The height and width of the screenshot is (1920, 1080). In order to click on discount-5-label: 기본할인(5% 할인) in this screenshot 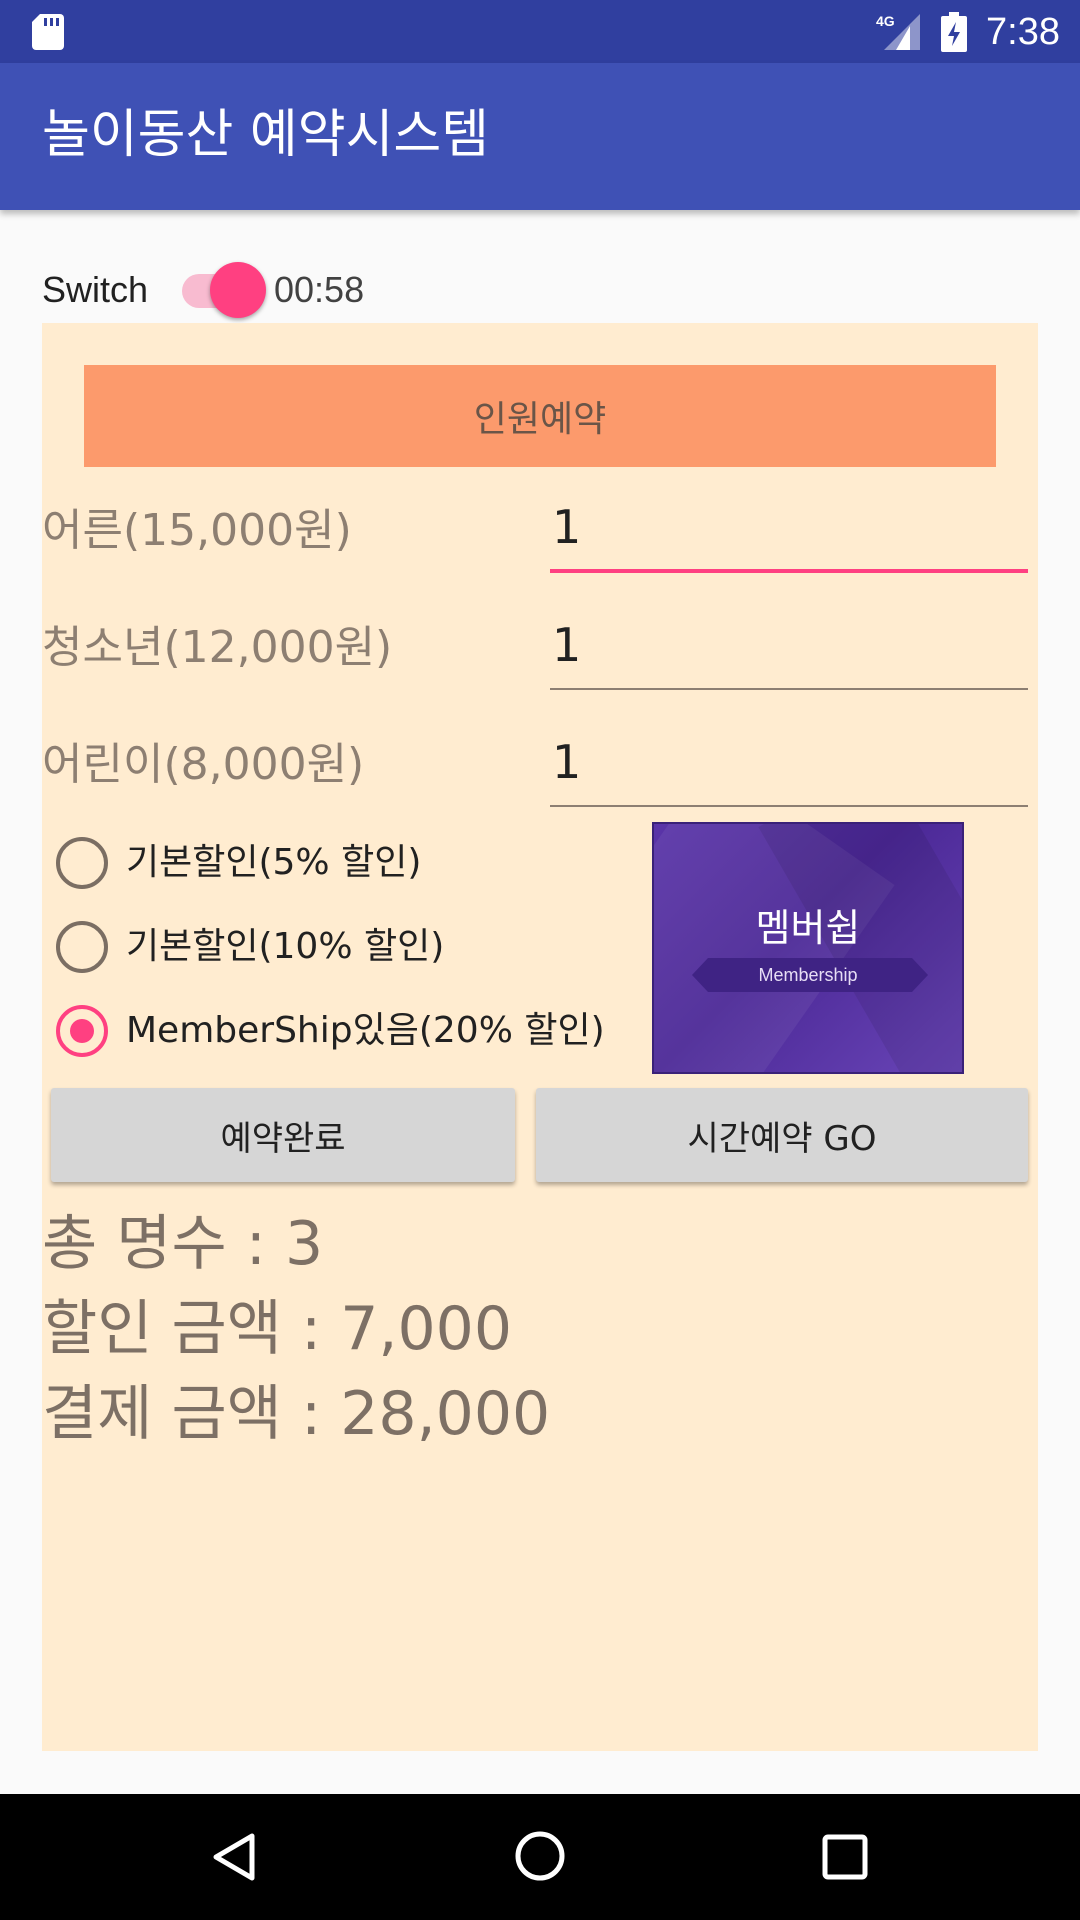, I will do `click(274, 862)`.